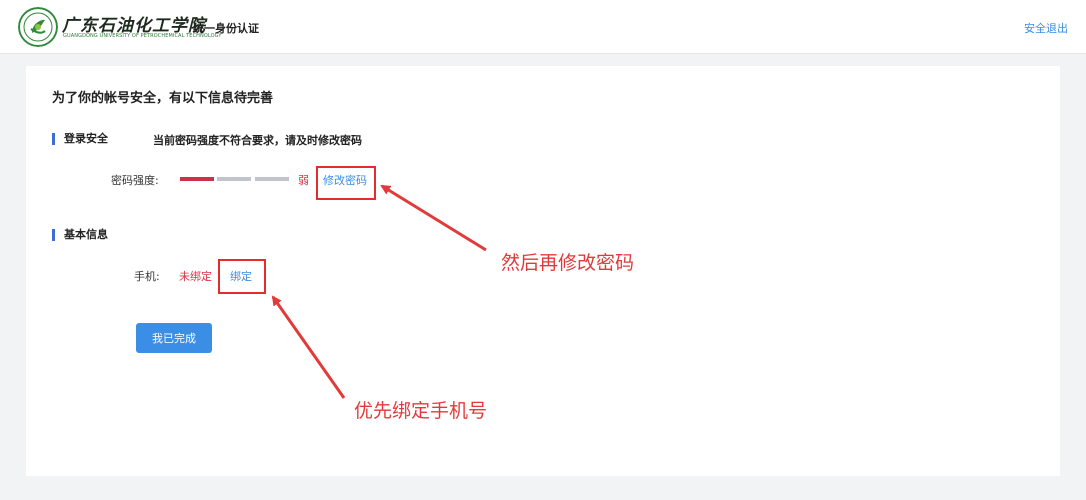  What do you see at coordinates (568, 263) in the screenshot?
I see `annotation-step2: 然后再修改密码` at bounding box center [568, 263].